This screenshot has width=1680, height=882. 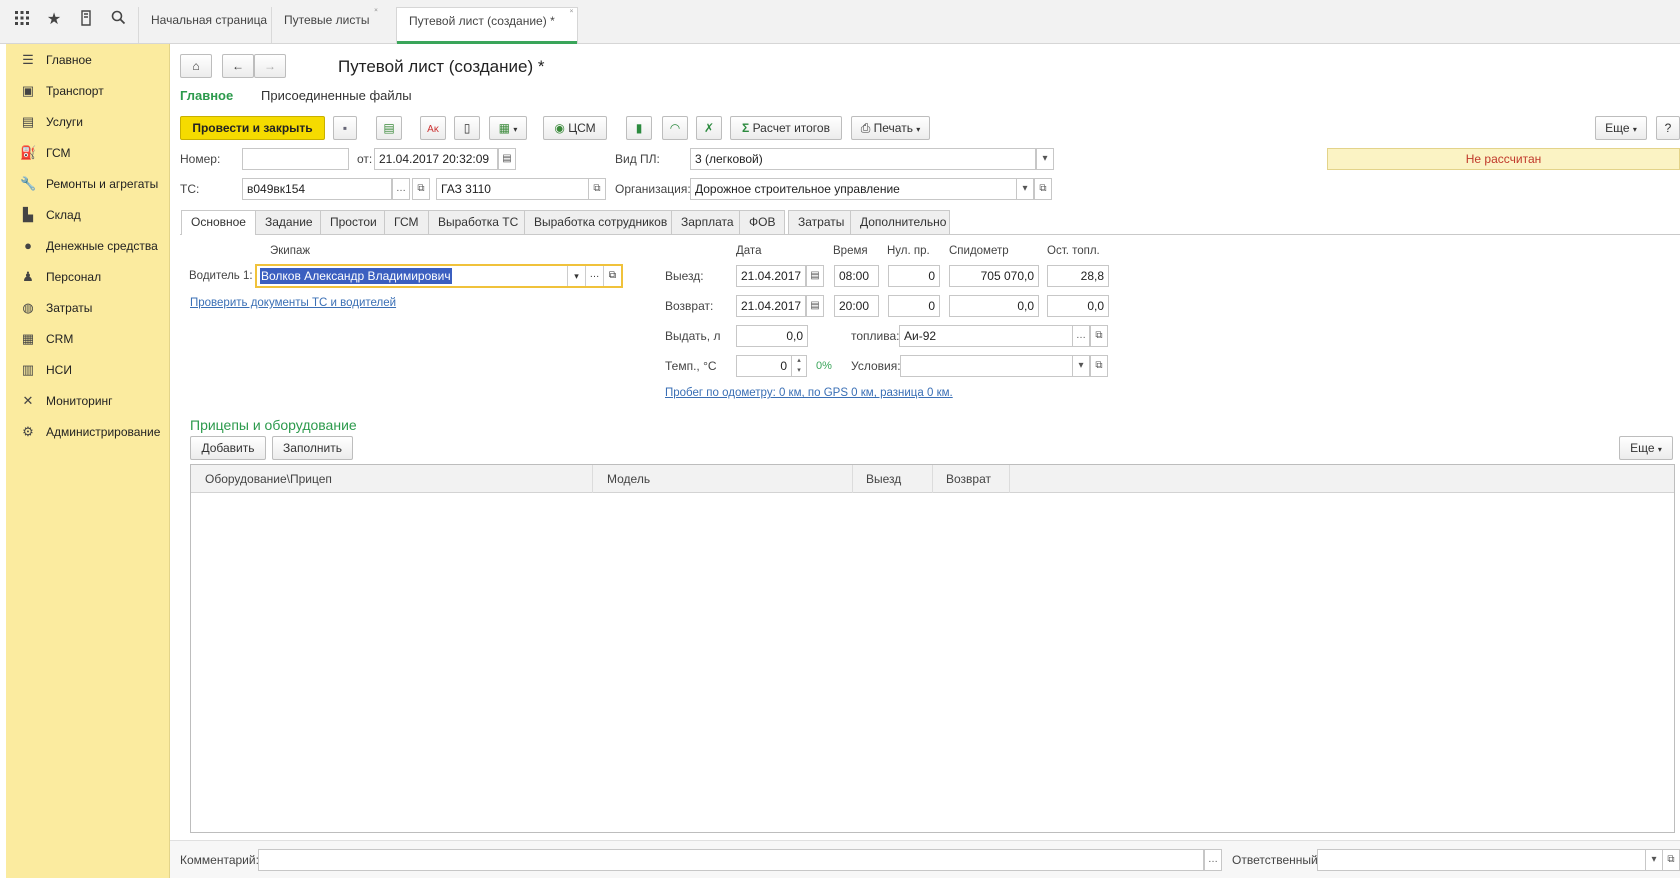 What do you see at coordinates (771, 306) in the screenshot?
I see `return-date-field: 21.04.2017` at bounding box center [771, 306].